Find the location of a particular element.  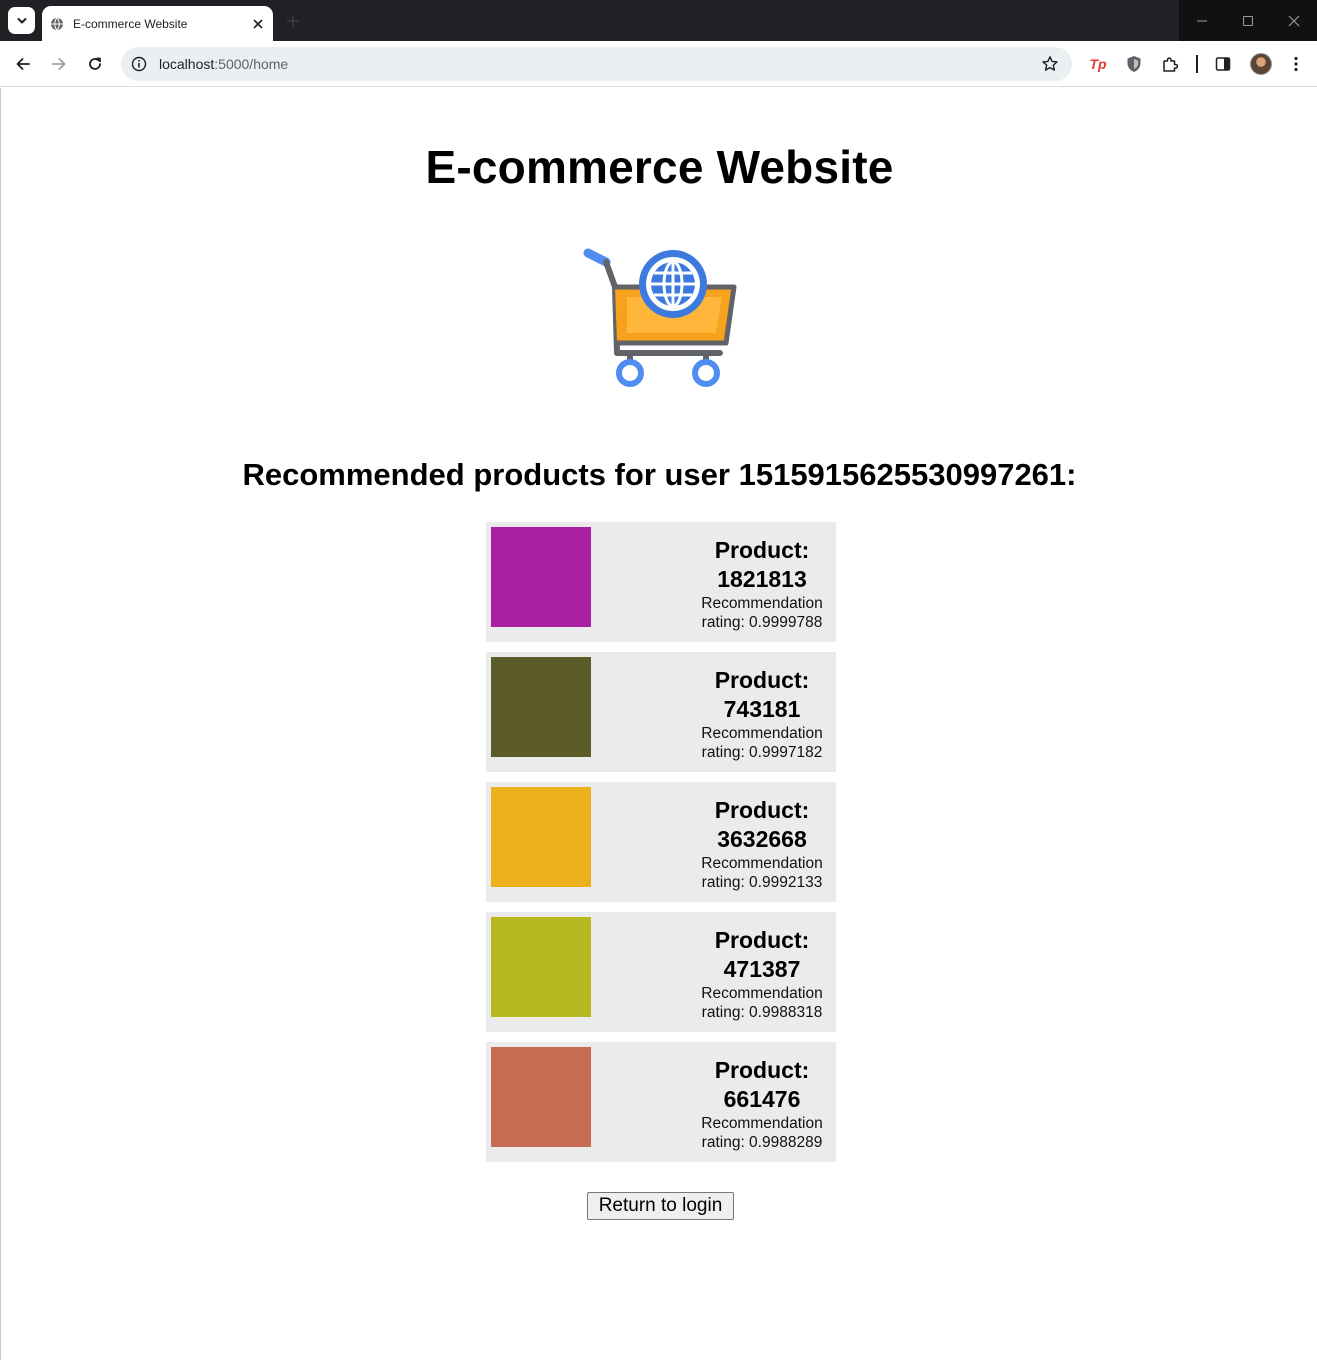

tab-search-button is located at coordinates (21, 20).